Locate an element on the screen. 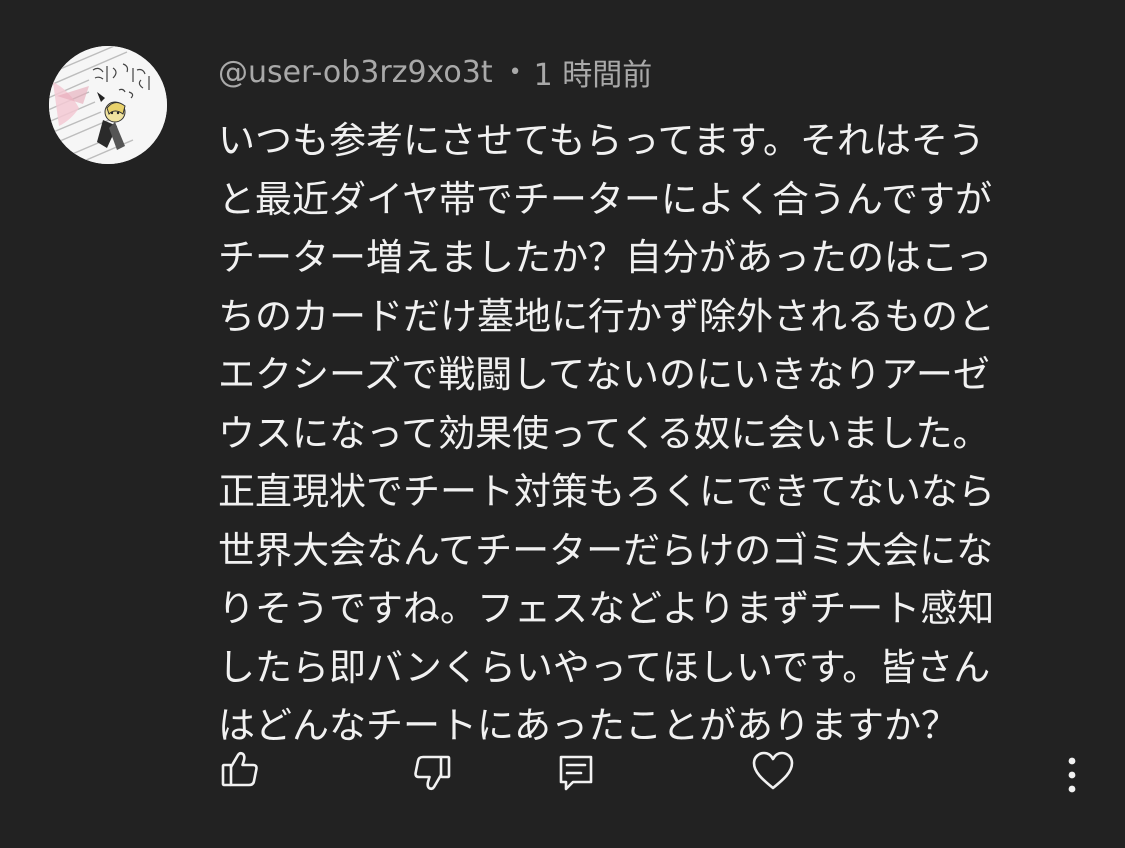 This screenshot has width=1125, height=848. like-button is located at coordinates (240, 769).